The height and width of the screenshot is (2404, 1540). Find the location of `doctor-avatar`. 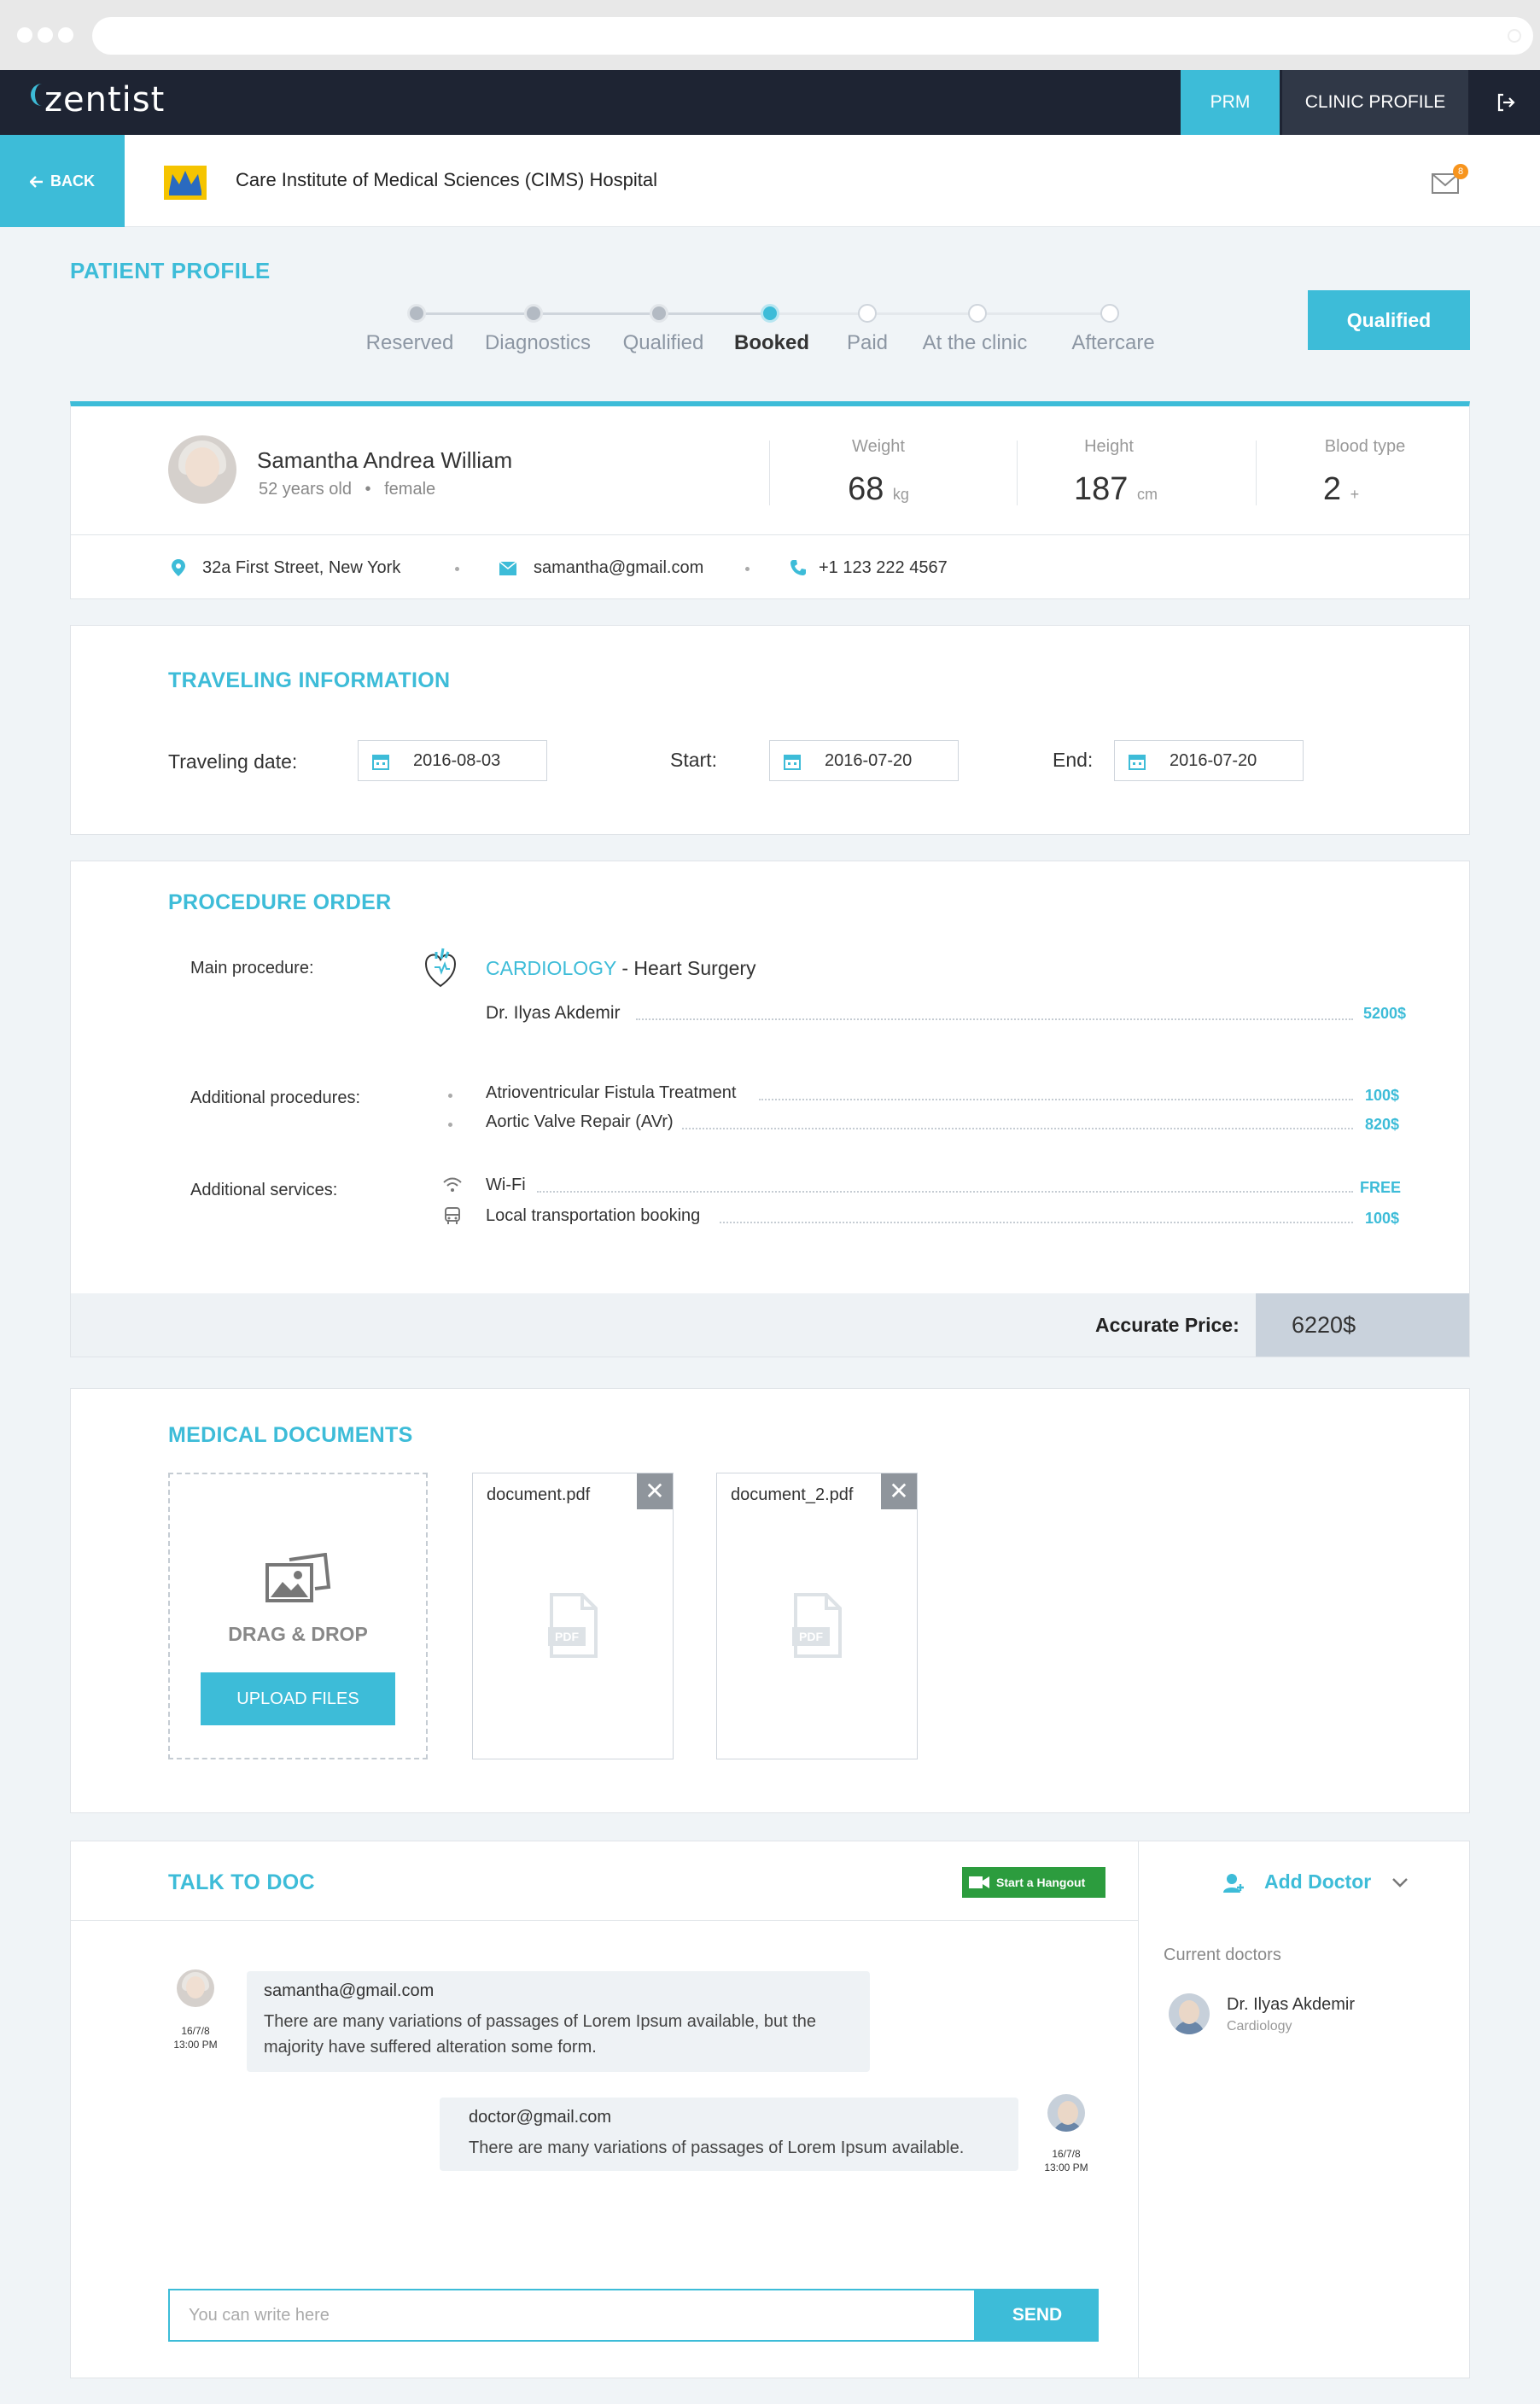

doctor-avatar is located at coordinates (1189, 2013).